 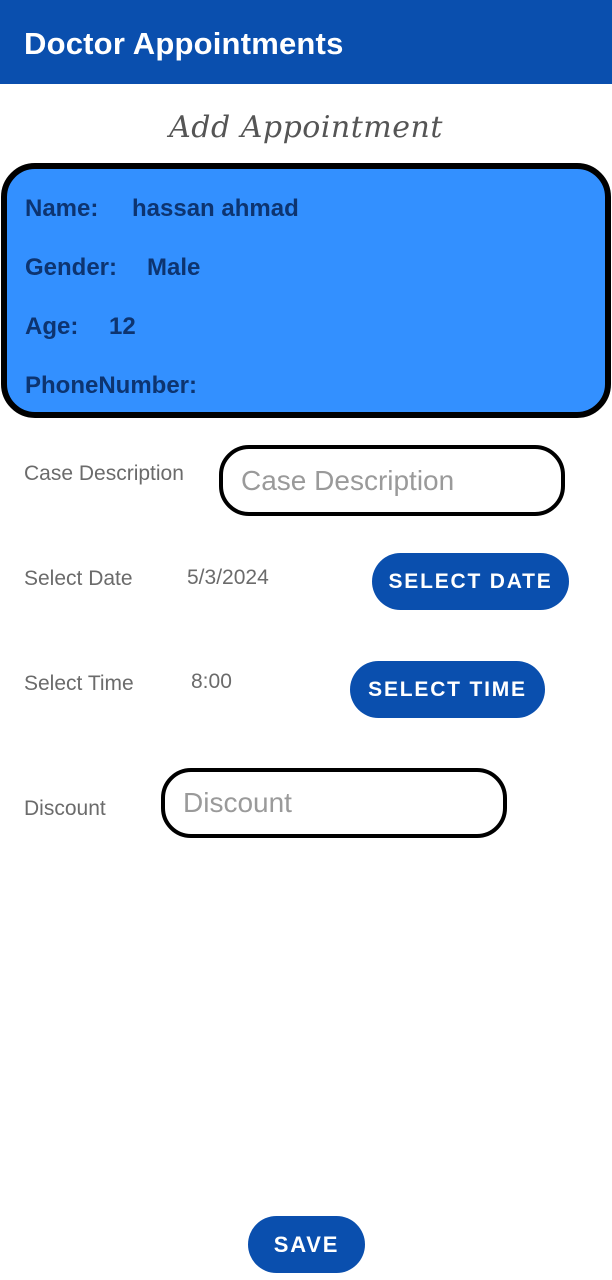 I want to click on age-value: 12, so click(x=122, y=326).